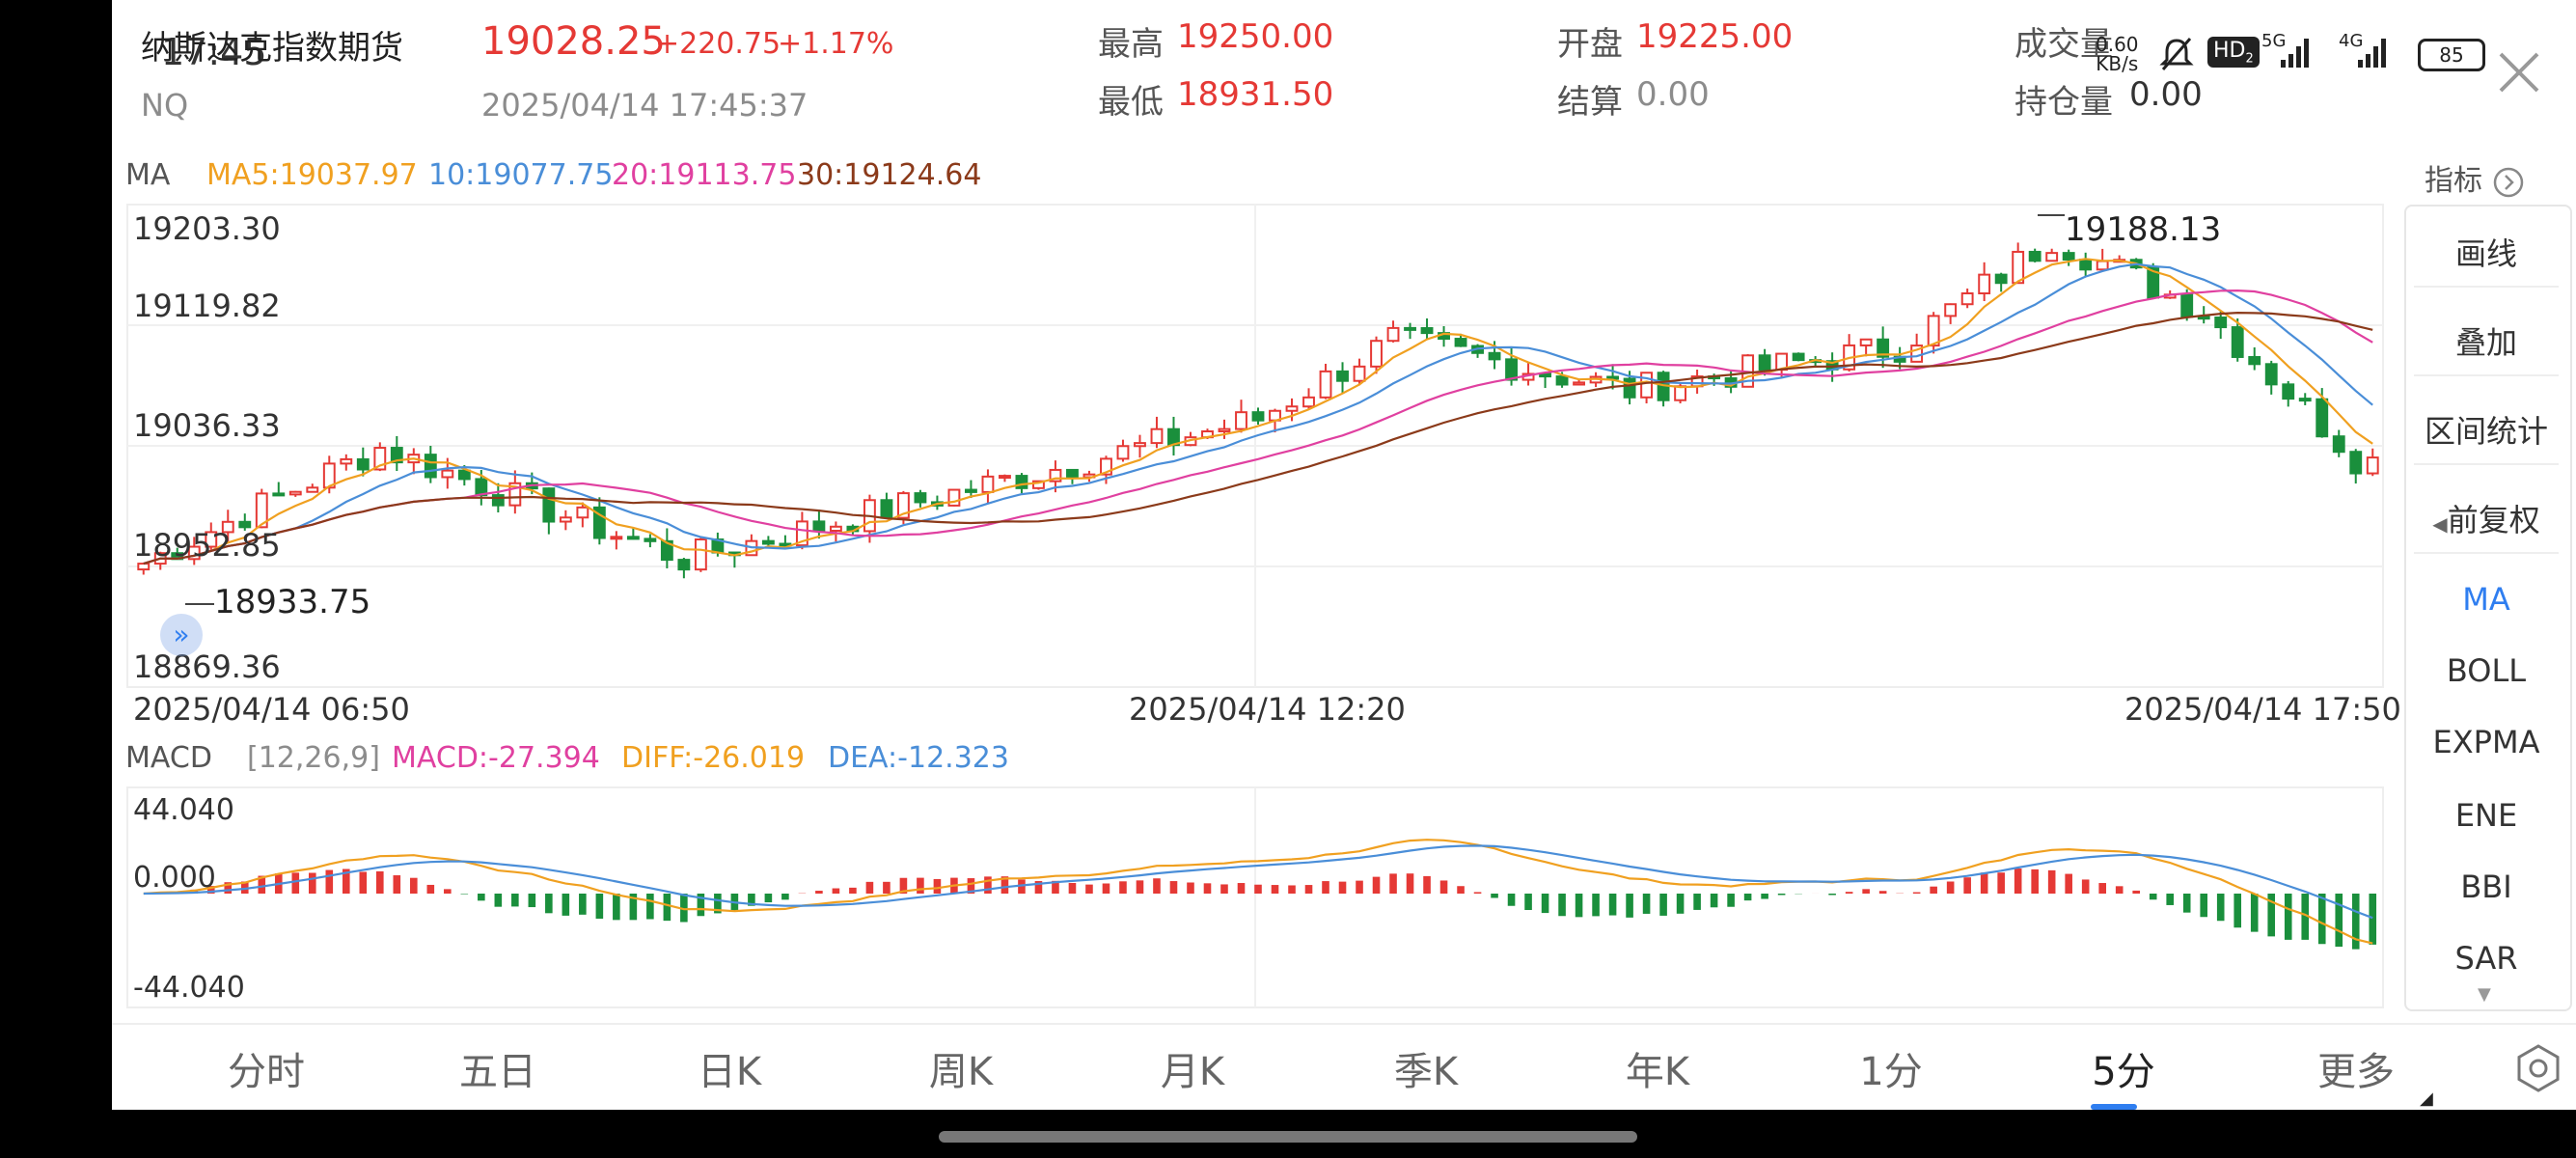  What do you see at coordinates (2486, 815) in the screenshot?
I see `indicator-ene: ENE` at bounding box center [2486, 815].